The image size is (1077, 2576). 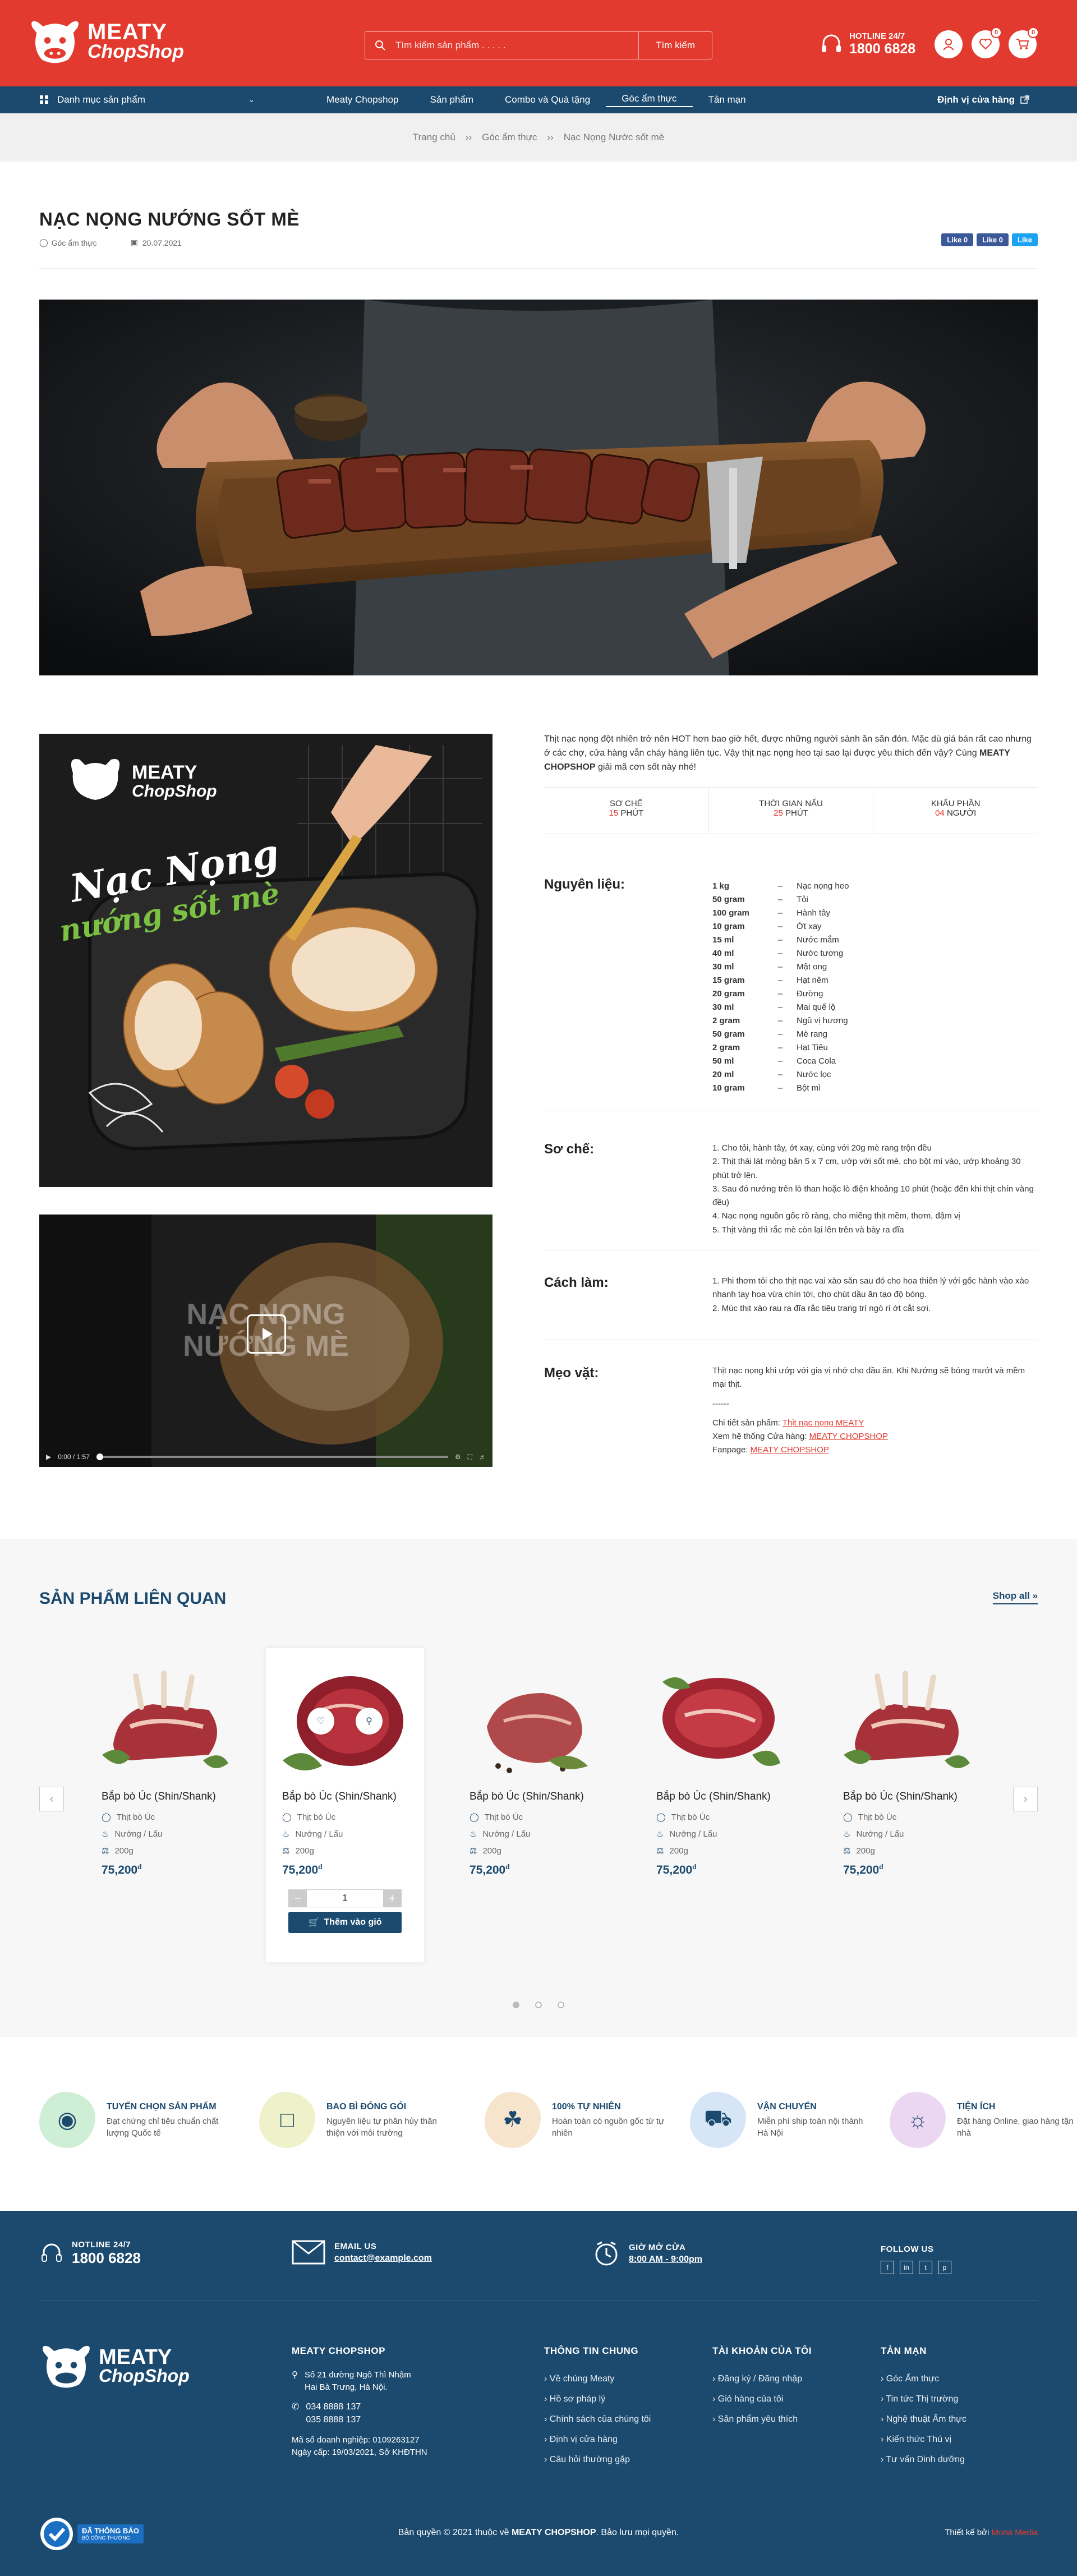 I want to click on cart-icon: ☼, so click(x=917, y=2119).